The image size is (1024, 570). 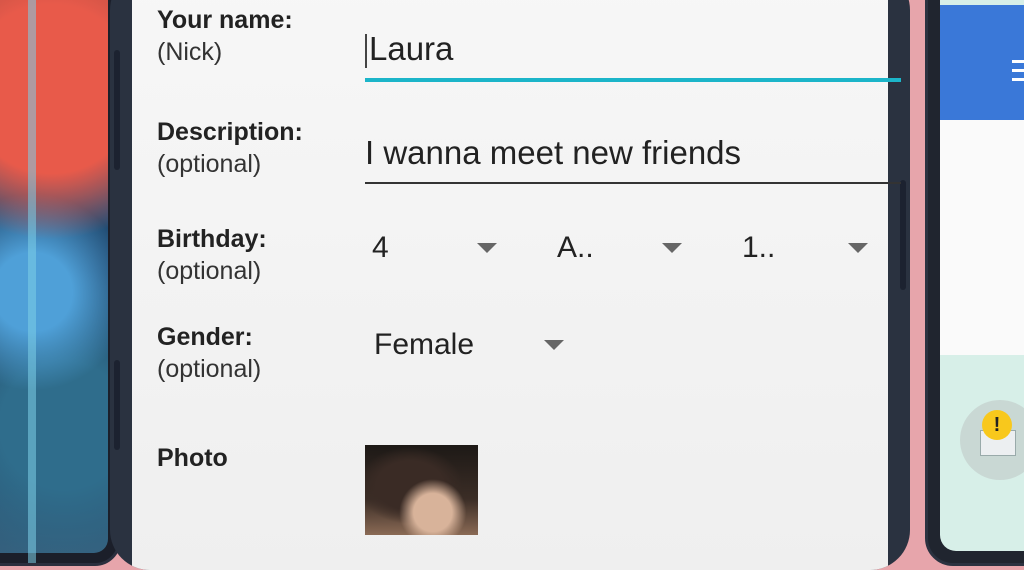 I want to click on name-hint: (Nick), so click(x=190, y=52).